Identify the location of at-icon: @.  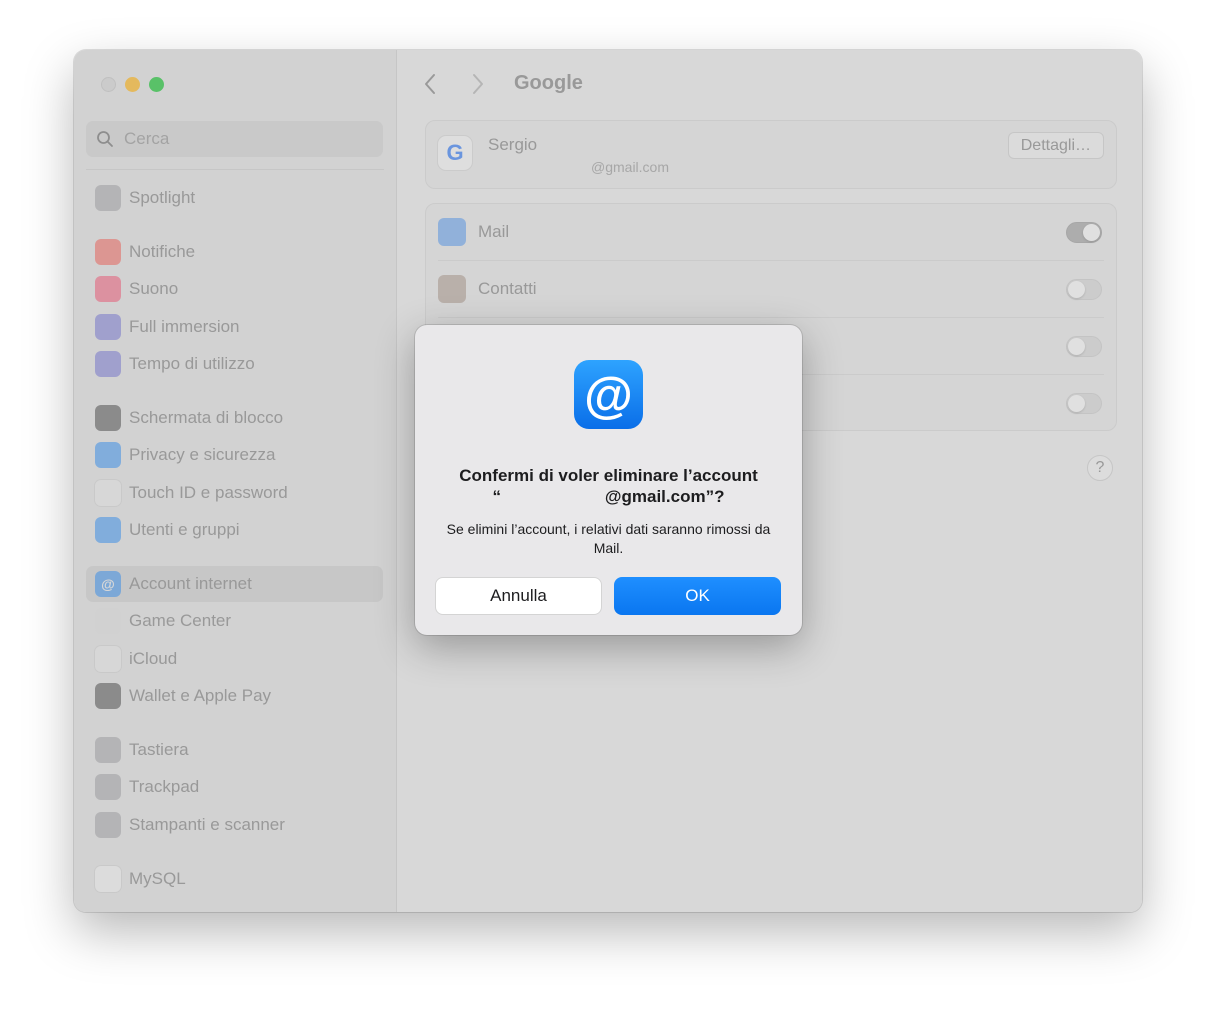
(608, 394).